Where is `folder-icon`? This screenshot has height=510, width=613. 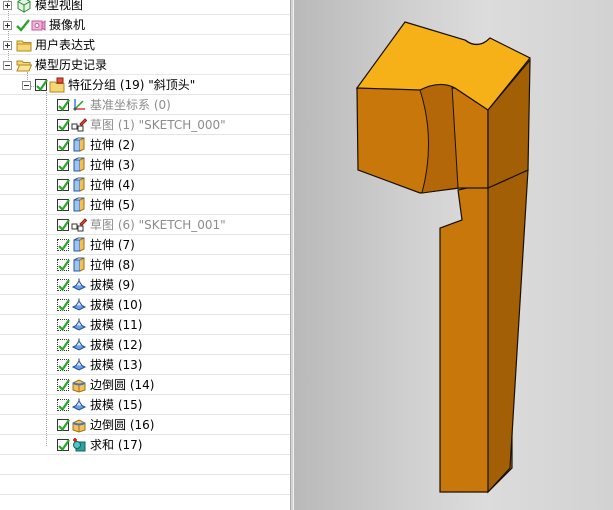 folder-icon is located at coordinates (24, 45).